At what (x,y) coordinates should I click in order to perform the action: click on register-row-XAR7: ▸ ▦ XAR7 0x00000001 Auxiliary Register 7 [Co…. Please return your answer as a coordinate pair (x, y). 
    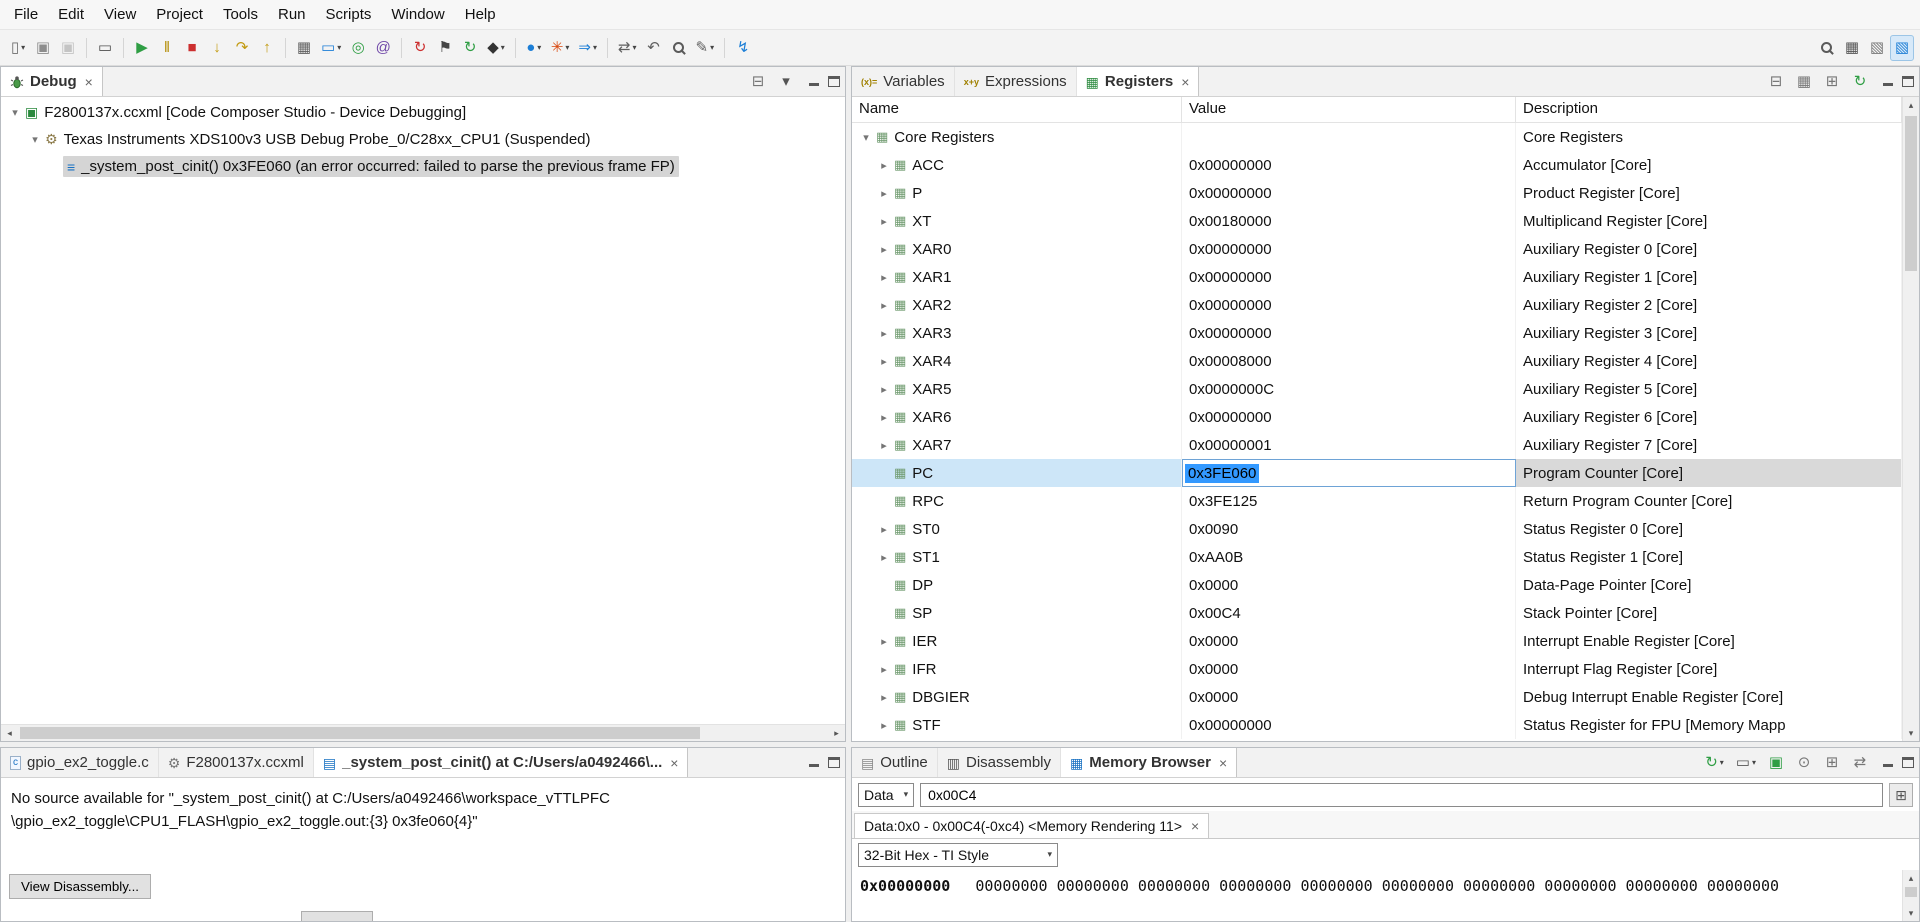
    Looking at the image, I should click on (1377, 445).